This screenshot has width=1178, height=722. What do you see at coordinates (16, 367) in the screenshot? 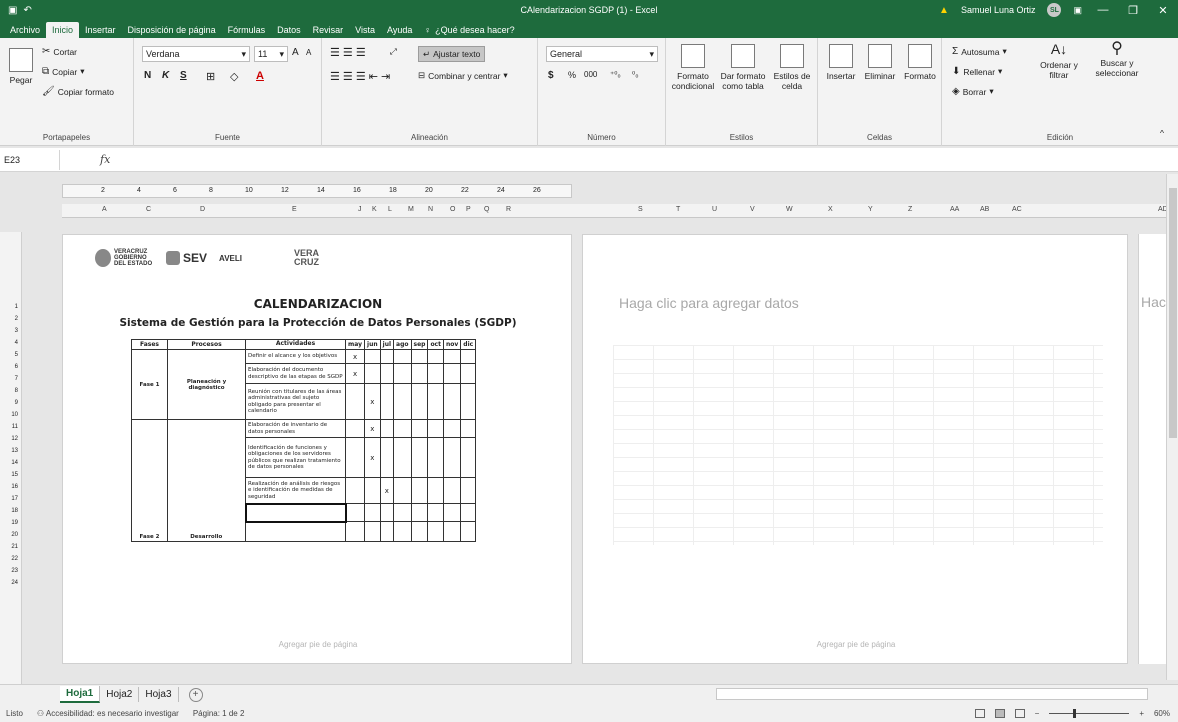
I see `row-header: 6` at bounding box center [16, 367].